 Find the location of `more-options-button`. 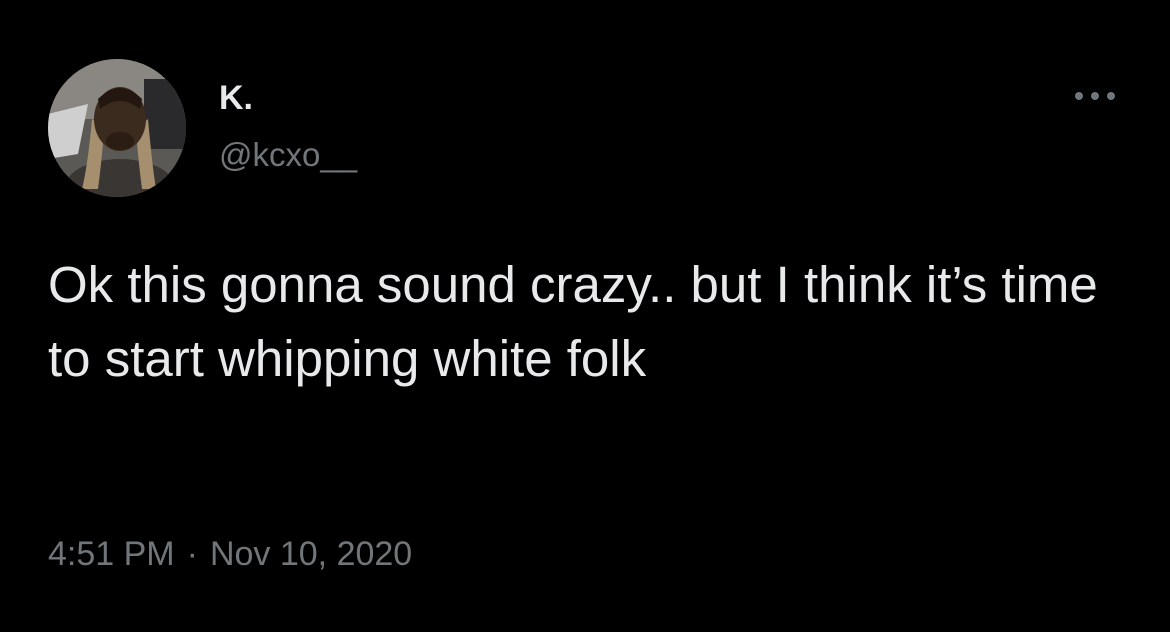

more-options-button is located at coordinates (1095, 96).